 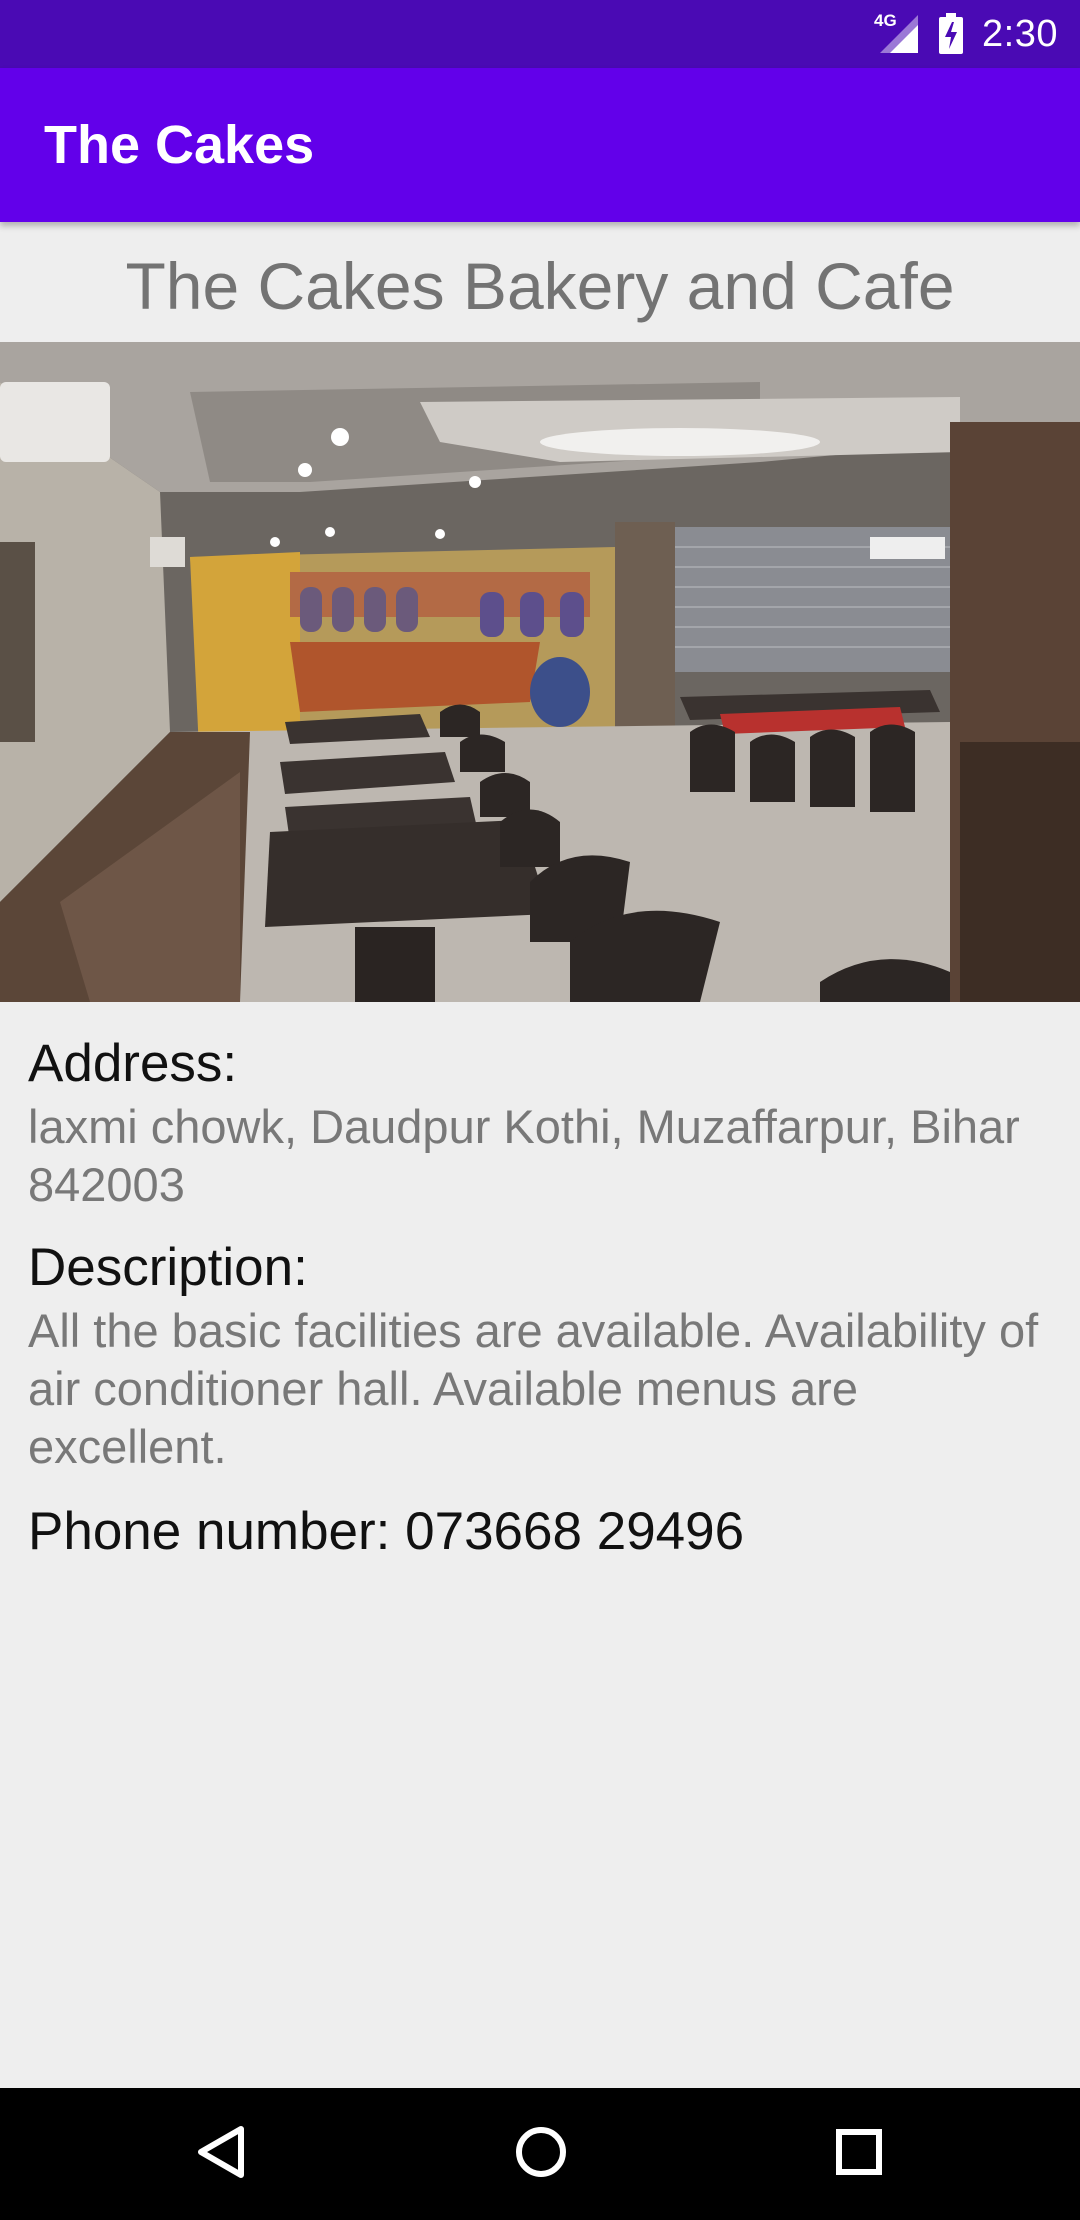 What do you see at coordinates (540, 286) in the screenshot?
I see `place-name: The Cakes Bakery and Cafe` at bounding box center [540, 286].